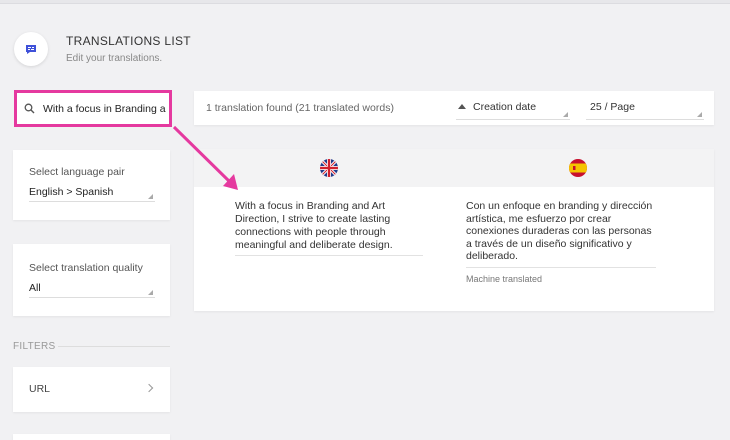 The width and height of the screenshot is (730, 440). I want to click on url-filter: URL, so click(91, 389).